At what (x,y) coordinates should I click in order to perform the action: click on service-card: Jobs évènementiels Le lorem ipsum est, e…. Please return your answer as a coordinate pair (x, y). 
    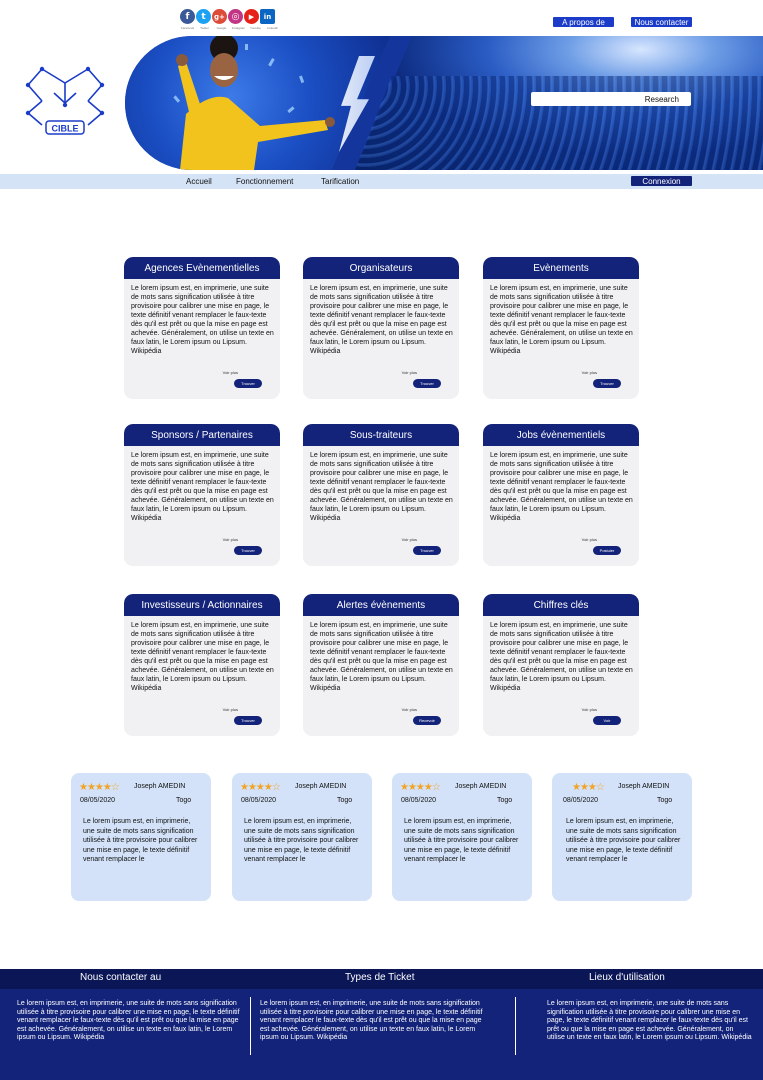
    Looking at the image, I should click on (561, 495).